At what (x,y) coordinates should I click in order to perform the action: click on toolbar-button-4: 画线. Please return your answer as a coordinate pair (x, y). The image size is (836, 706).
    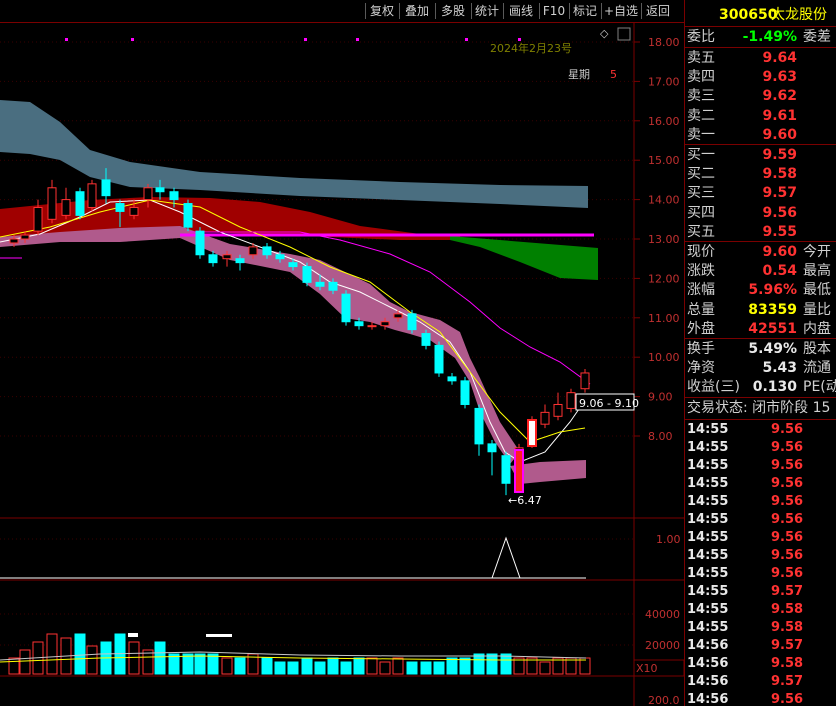
    Looking at the image, I should click on (521, 11).